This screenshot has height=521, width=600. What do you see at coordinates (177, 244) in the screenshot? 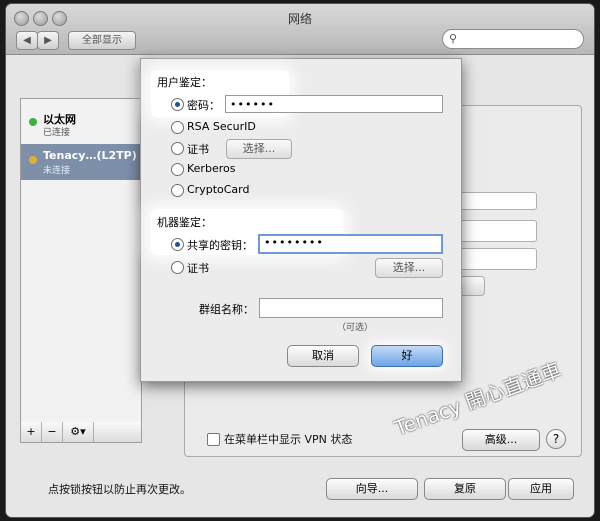
I see `shared-secret-radio` at bounding box center [177, 244].